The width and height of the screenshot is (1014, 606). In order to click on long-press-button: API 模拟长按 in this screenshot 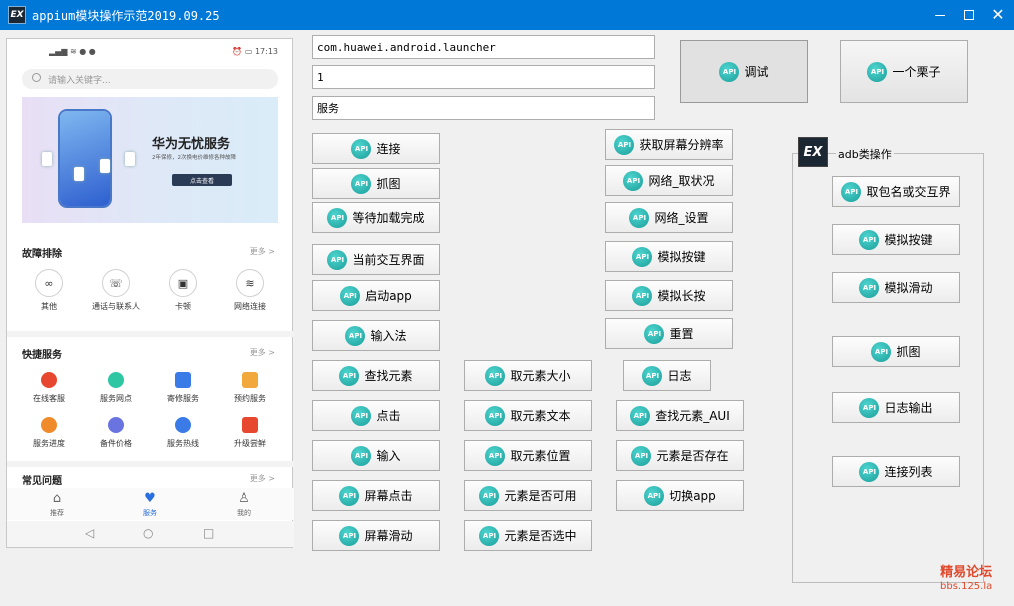, I will do `click(669, 295)`.